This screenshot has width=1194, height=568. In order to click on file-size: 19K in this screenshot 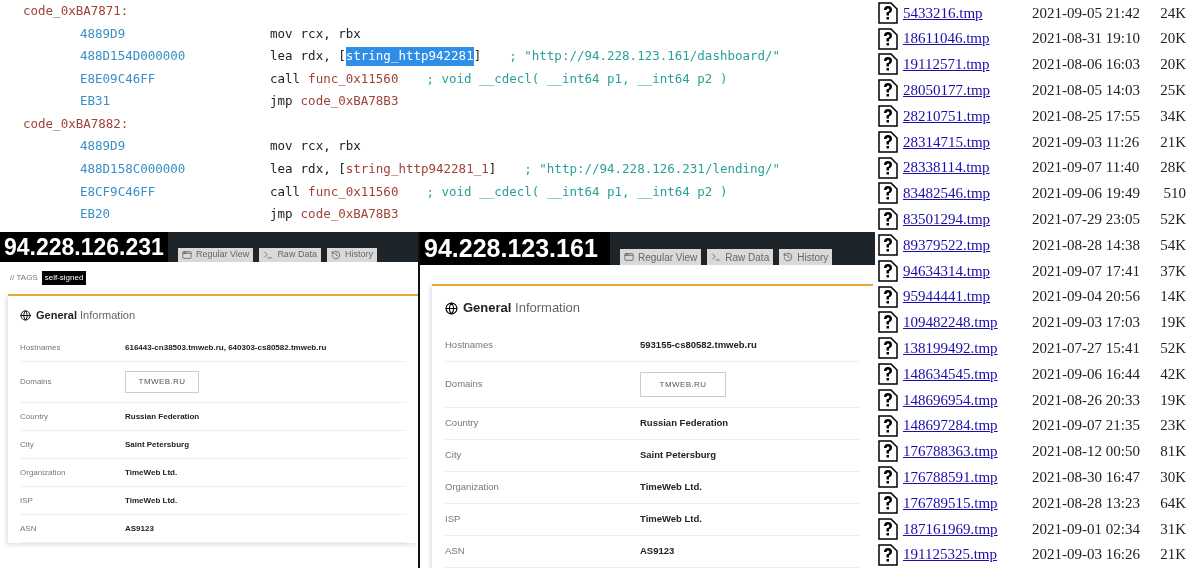, I will do `click(1172, 323)`.